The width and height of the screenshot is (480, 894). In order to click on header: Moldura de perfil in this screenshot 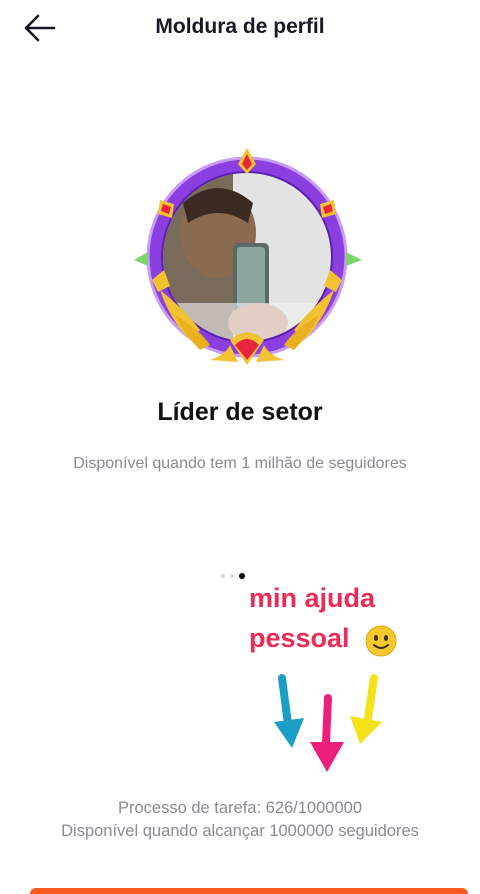, I will do `click(240, 28)`.